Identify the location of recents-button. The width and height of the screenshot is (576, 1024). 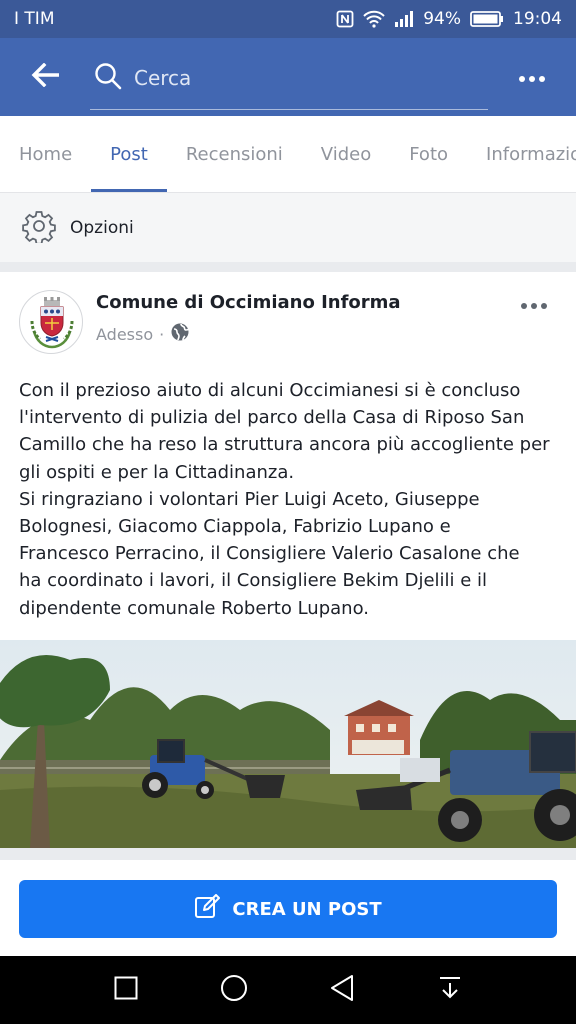
(126, 990).